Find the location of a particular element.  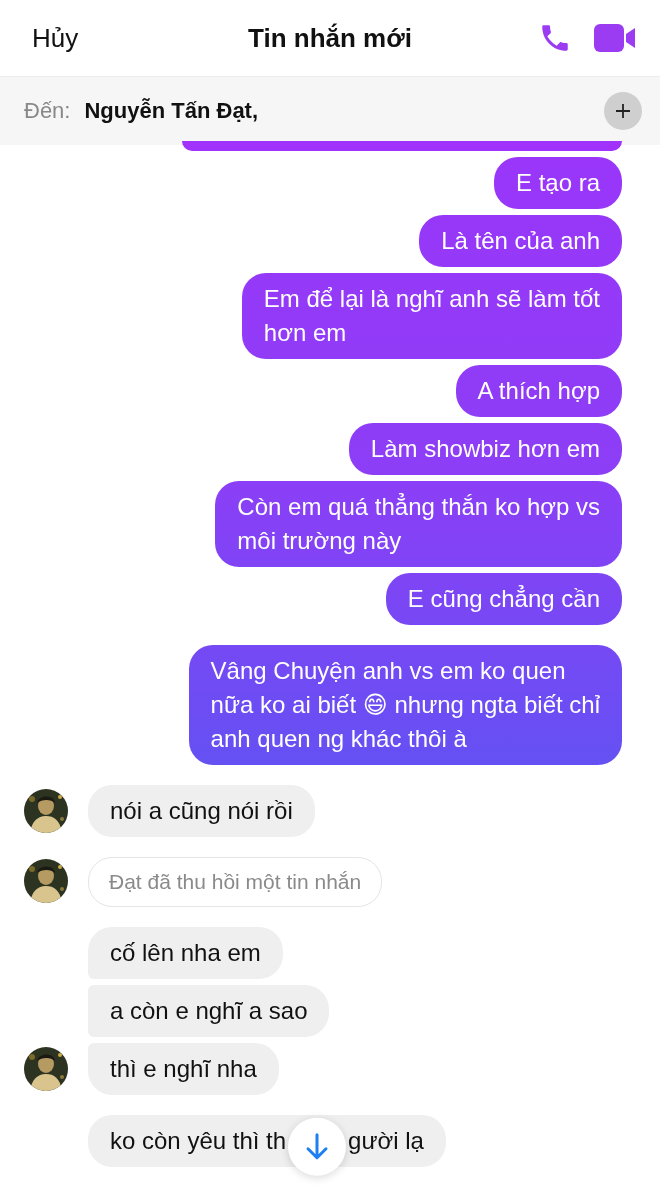

arrow-down-icon is located at coordinates (317, 1146).